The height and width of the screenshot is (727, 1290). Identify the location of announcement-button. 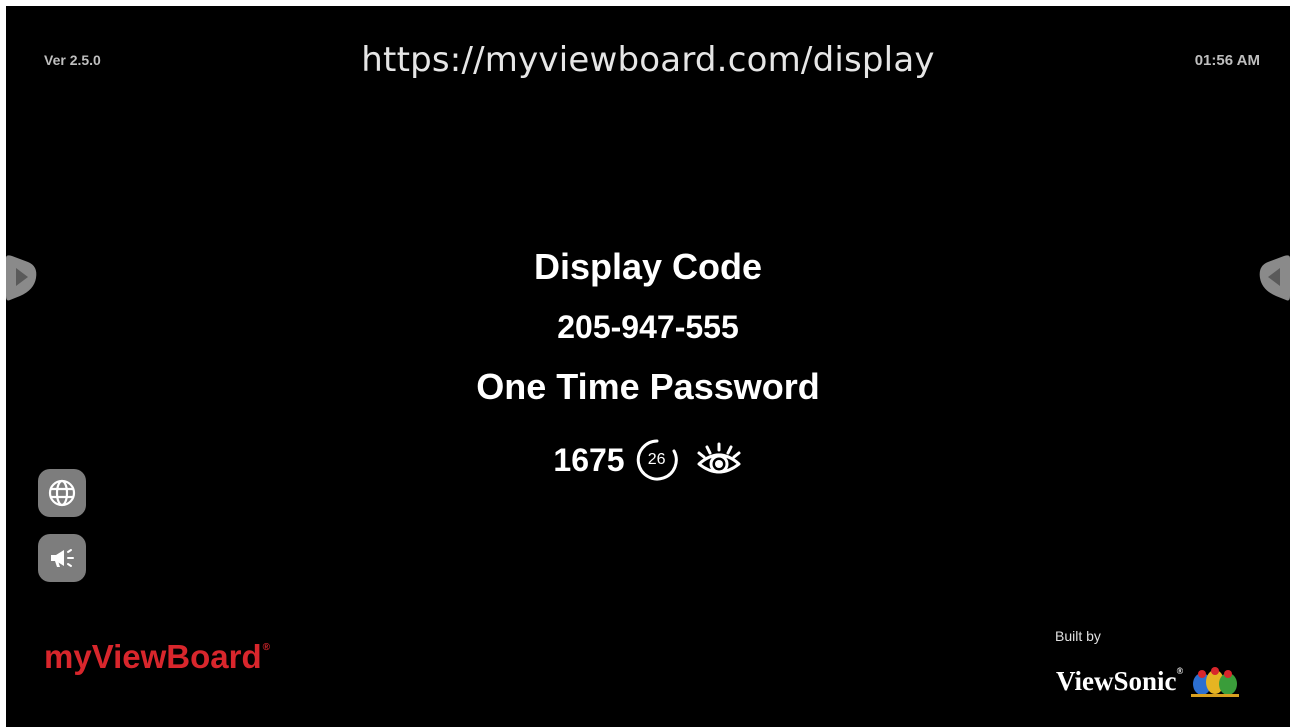
(62, 558).